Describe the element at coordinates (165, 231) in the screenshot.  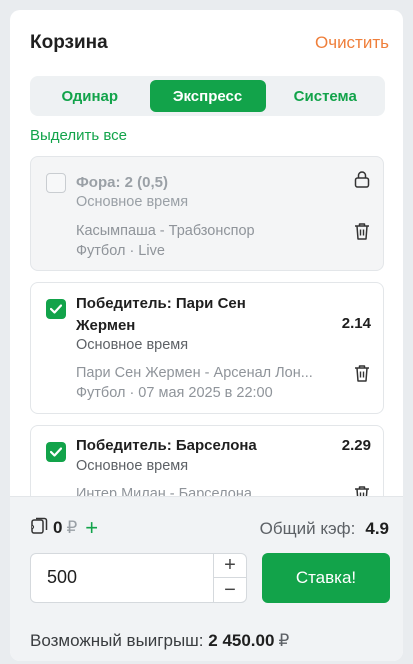
I see `bet-match: Касымпаша - Трабзонспор` at that location.